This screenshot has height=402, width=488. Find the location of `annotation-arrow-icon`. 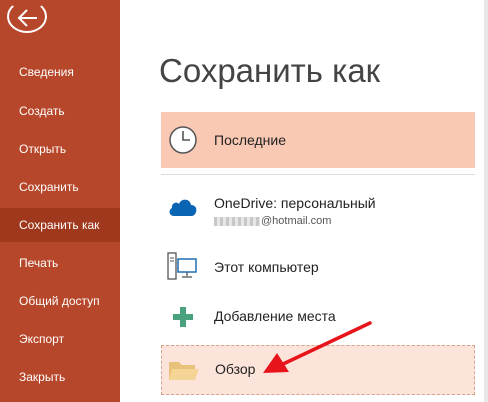

annotation-arrow-icon is located at coordinates (317, 347).